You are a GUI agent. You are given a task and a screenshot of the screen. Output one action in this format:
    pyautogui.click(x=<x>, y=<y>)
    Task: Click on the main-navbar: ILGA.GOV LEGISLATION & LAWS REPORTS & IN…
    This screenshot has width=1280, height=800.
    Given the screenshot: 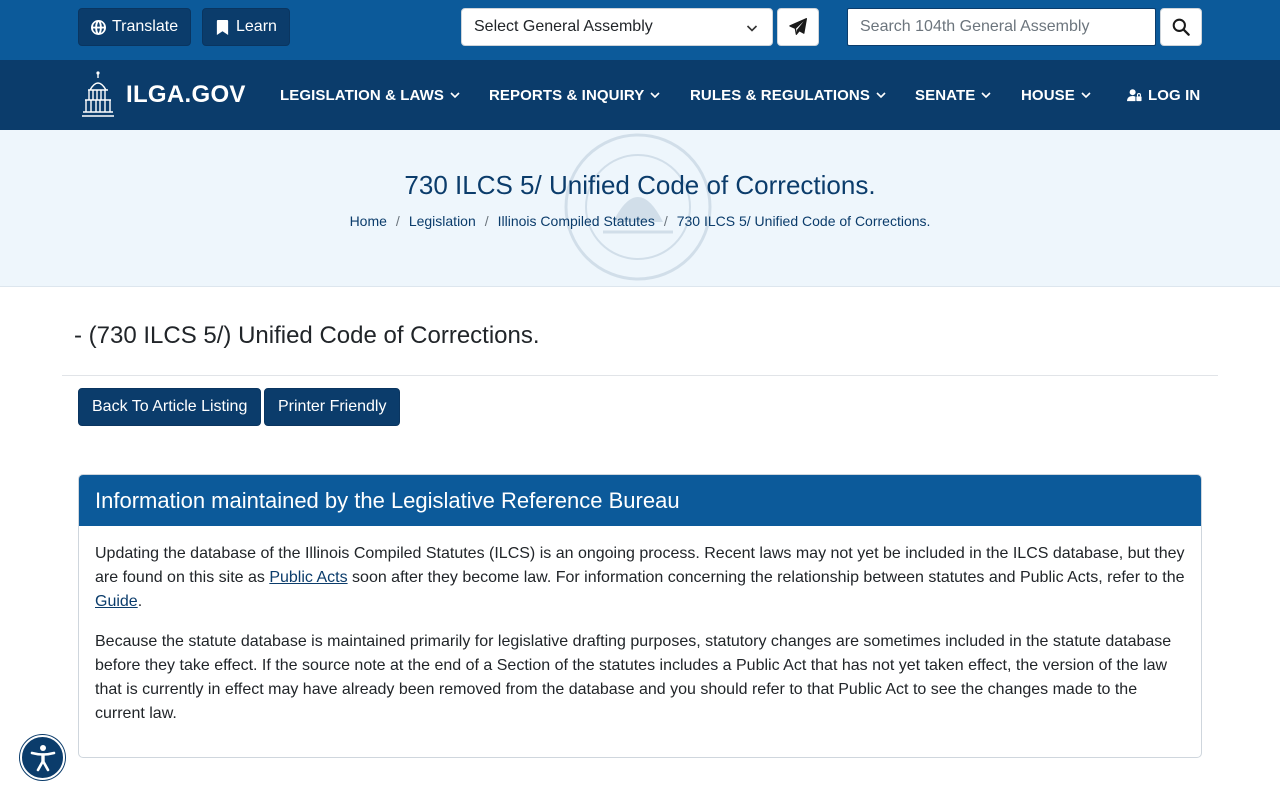 What is the action you would take?
    pyautogui.click(x=640, y=95)
    